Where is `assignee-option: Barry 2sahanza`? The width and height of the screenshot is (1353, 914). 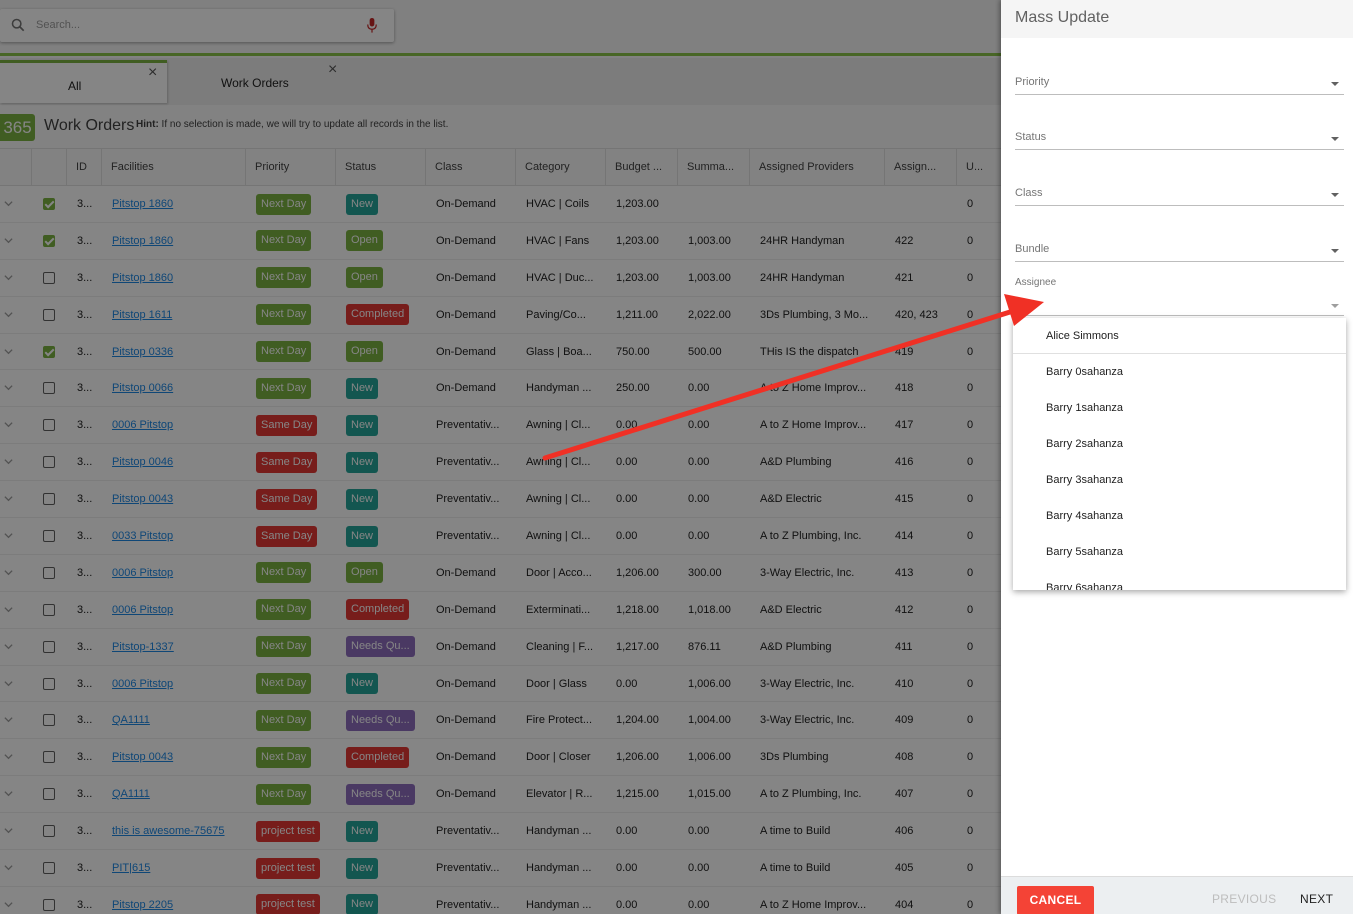
assignee-option: Barry 2sahanza is located at coordinates (1179, 444).